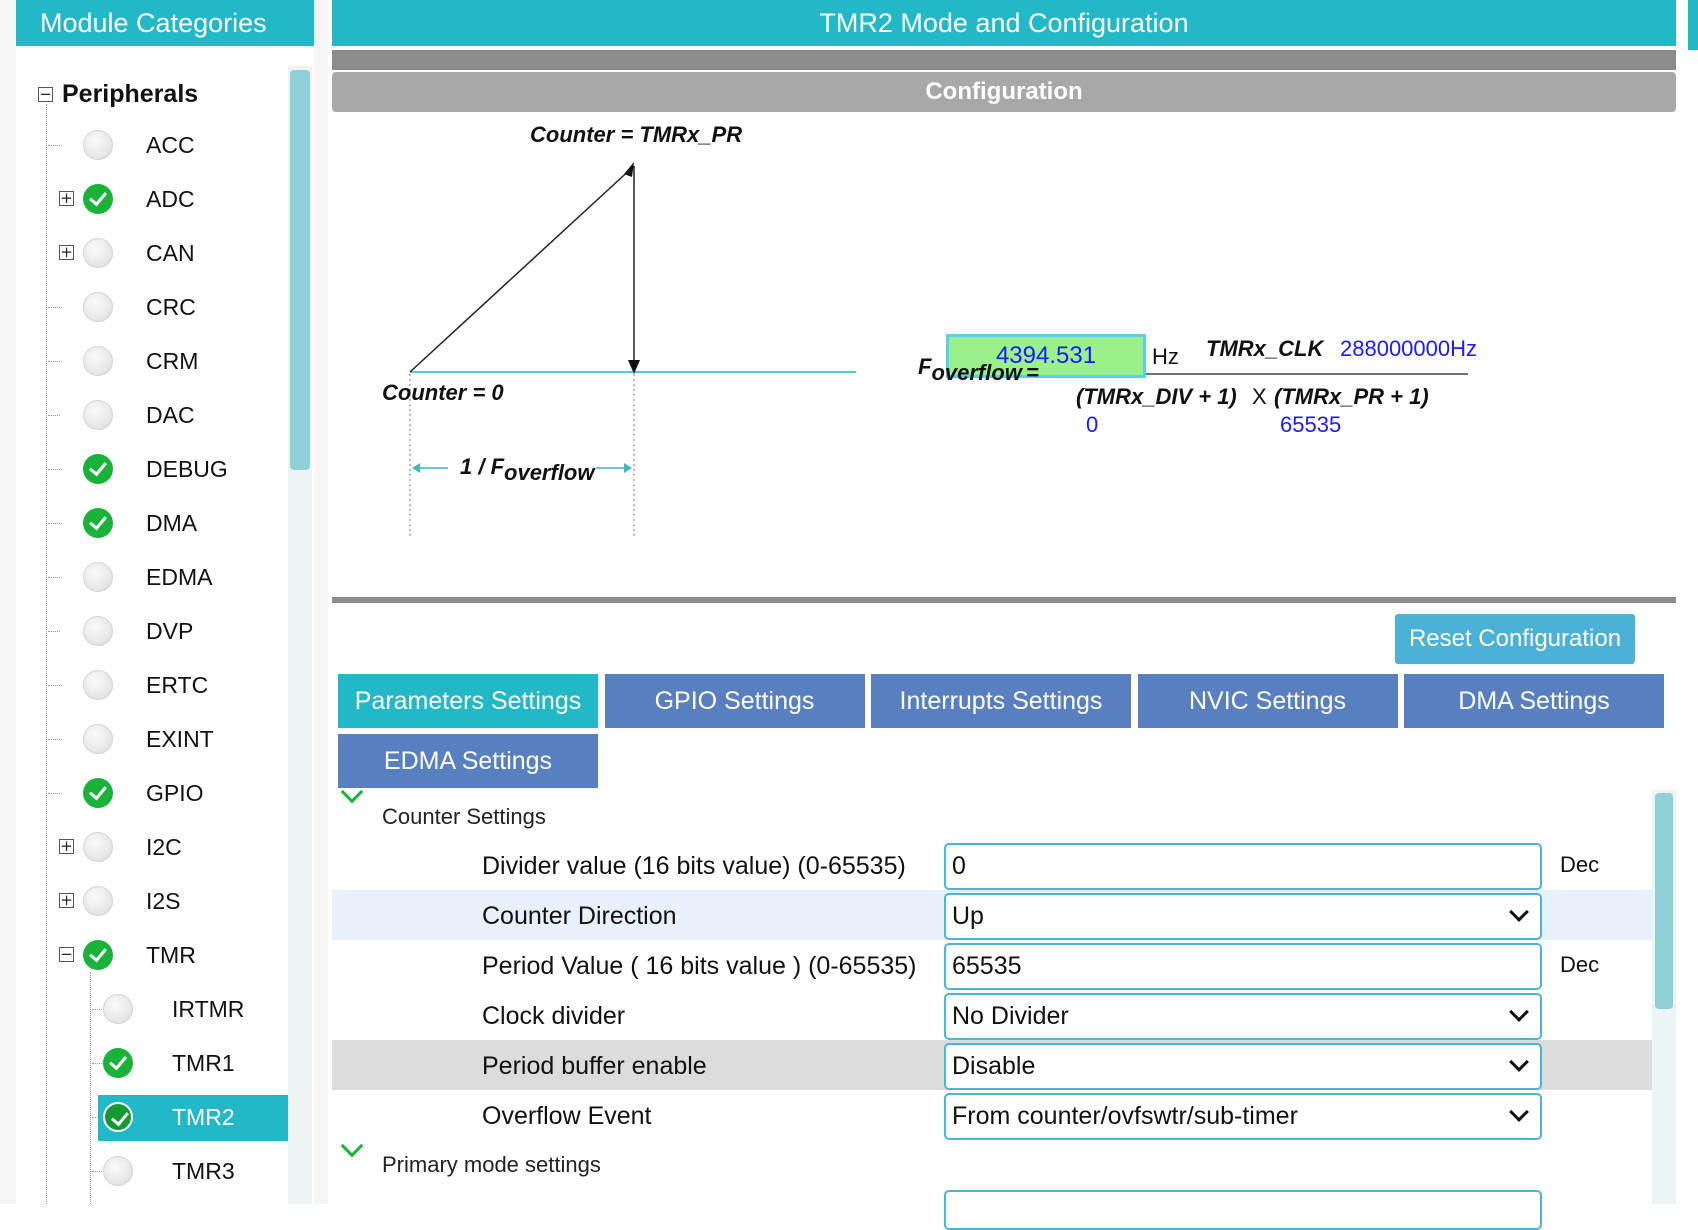 This screenshot has height=1230, width=1698. What do you see at coordinates (1534, 701) in the screenshot?
I see `tab-dma-settings: DMA Settings` at bounding box center [1534, 701].